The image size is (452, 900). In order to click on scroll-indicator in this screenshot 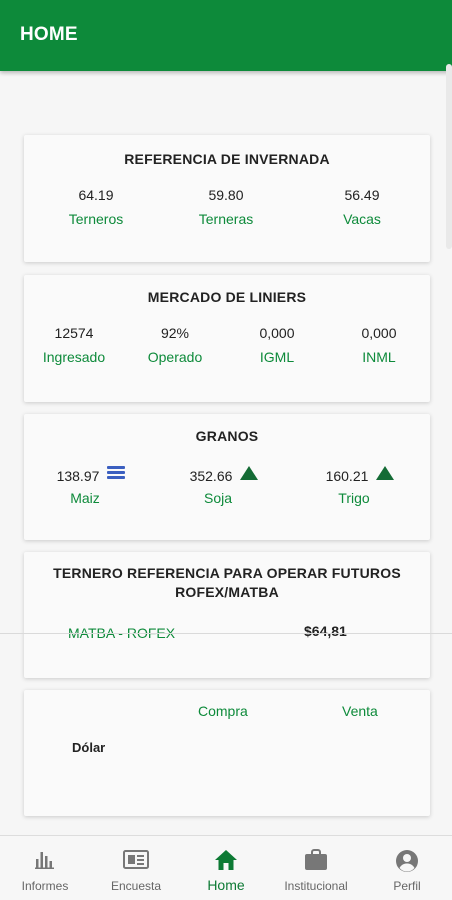, I will do `click(449, 156)`.